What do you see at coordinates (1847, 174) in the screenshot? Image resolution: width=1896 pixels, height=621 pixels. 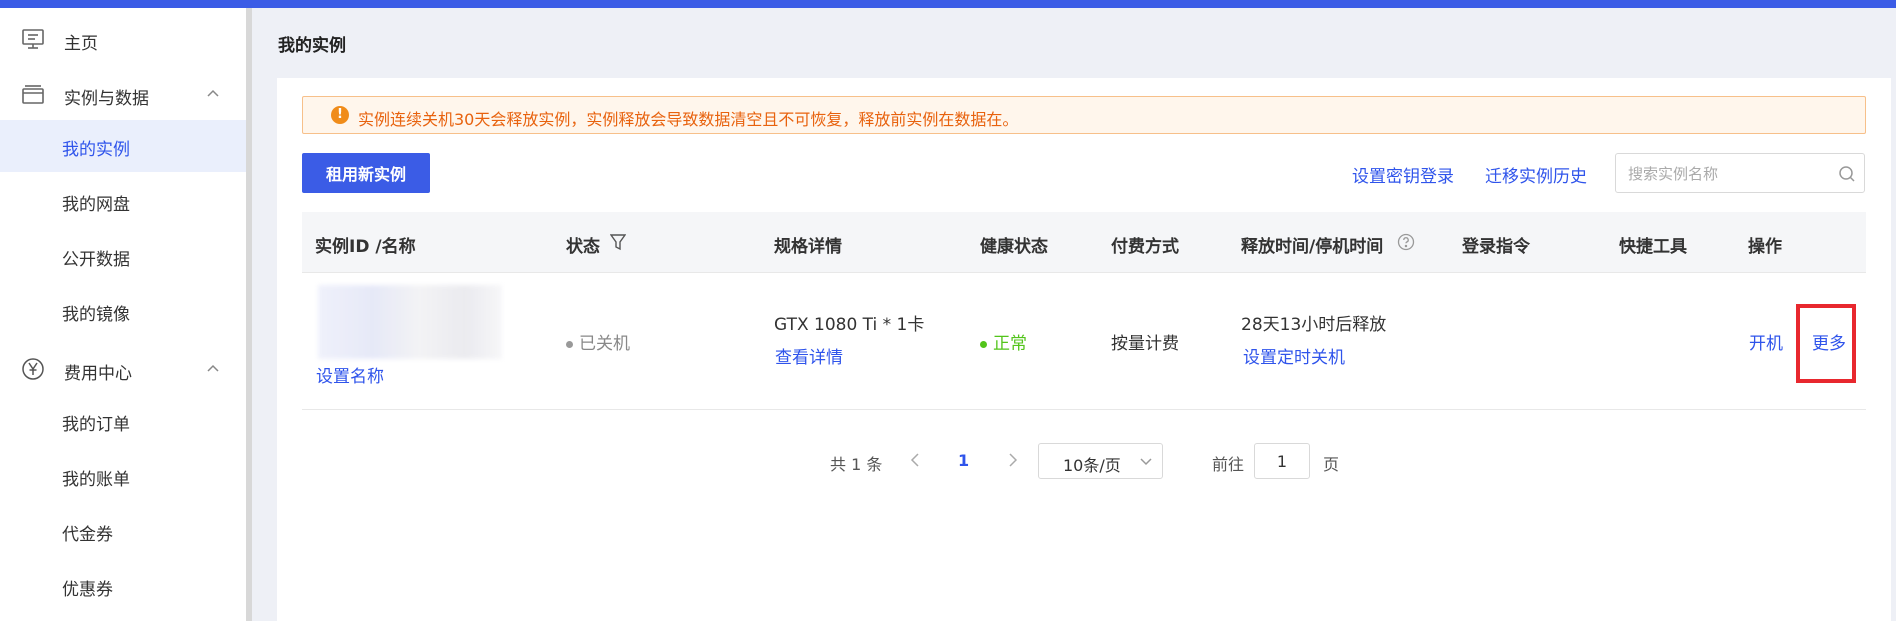 I see `search-icon` at bounding box center [1847, 174].